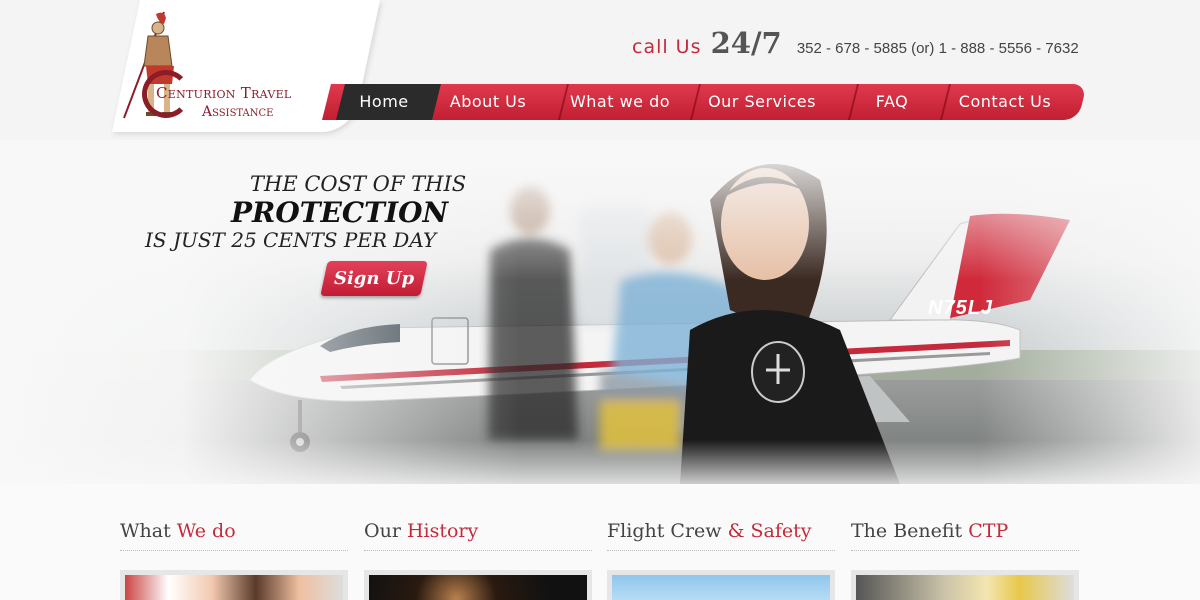 The width and height of the screenshot is (1200, 600). Describe the element at coordinates (988, 531) in the screenshot. I see `section-title-accent: CTP` at that location.